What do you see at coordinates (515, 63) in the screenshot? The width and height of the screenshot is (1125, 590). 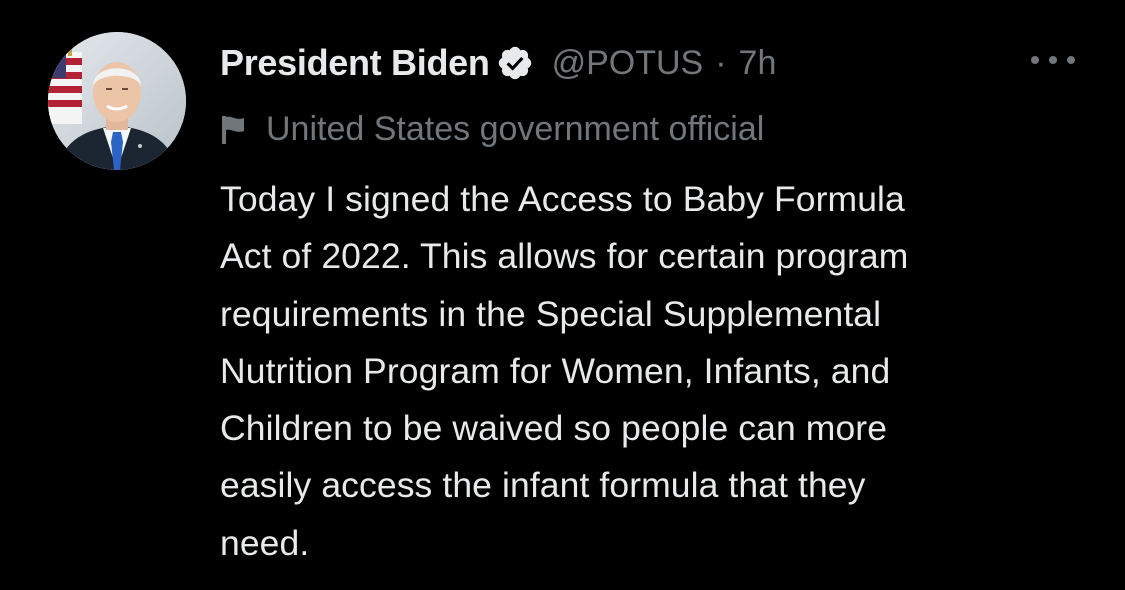 I see `verified-badge-icon` at bounding box center [515, 63].